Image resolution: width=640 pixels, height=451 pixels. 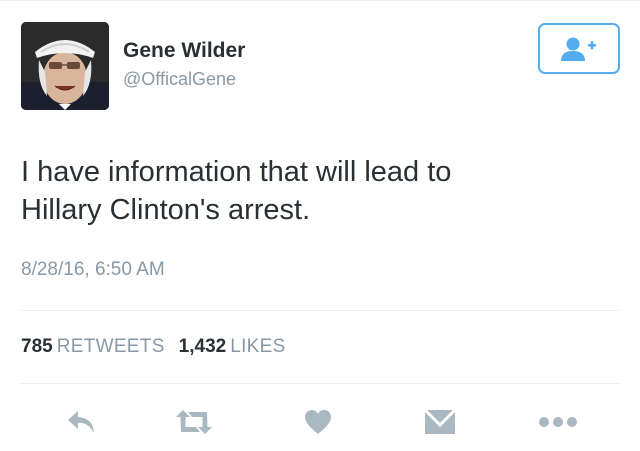 What do you see at coordinates (184, 51) in the screenshot?
I see `display-name: Gene Wilder` at bounding box center [184, 51].